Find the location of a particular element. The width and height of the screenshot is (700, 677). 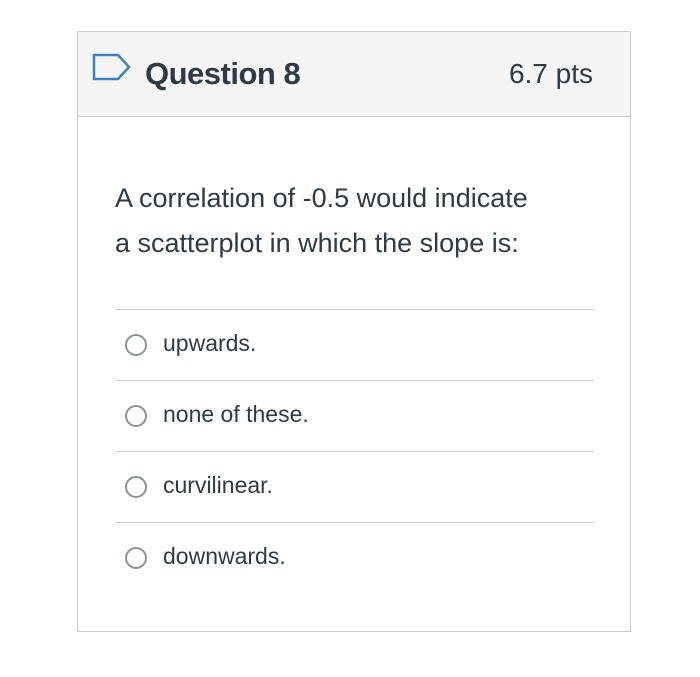

answer-label: downwards. is located at coordinates (224, 556).